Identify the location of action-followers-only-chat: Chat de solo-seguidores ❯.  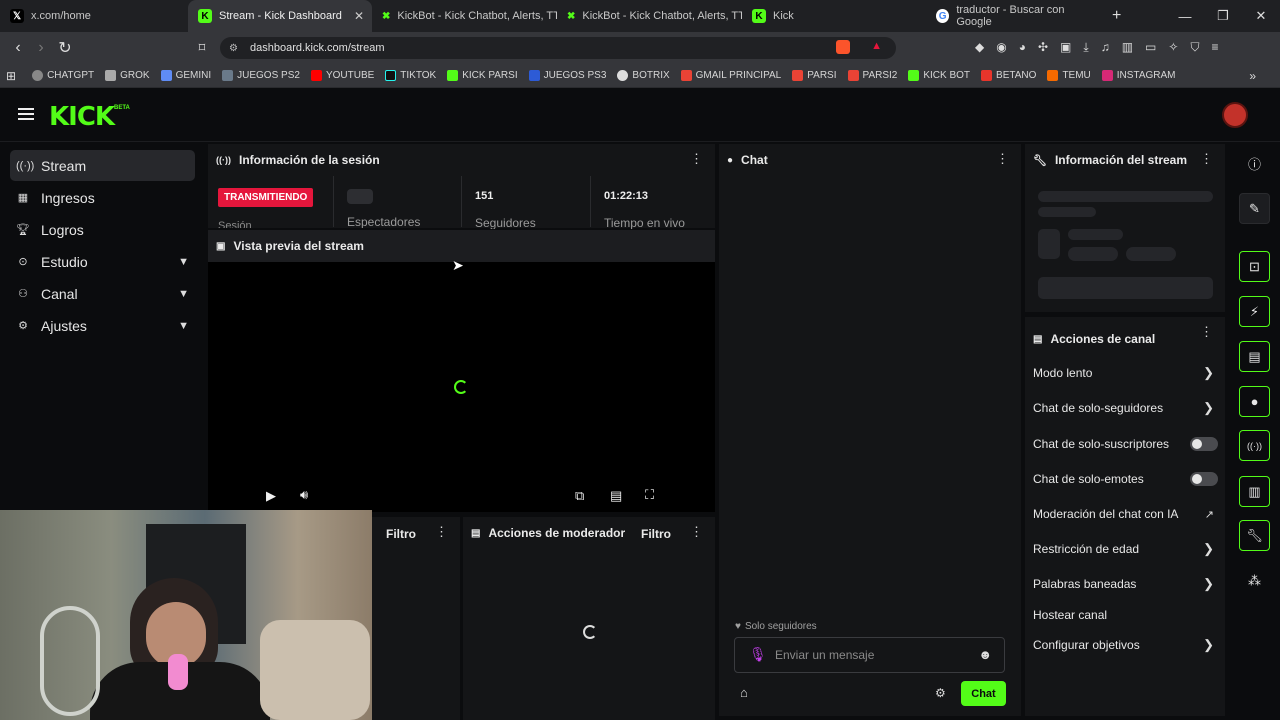
(1125, 408).